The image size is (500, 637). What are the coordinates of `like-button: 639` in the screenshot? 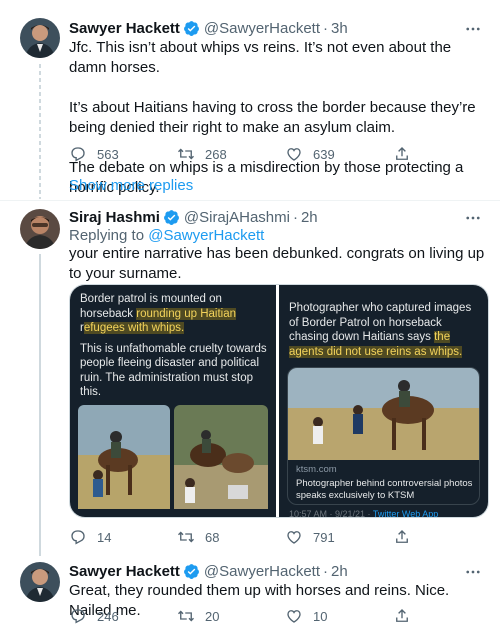 It's located at (339, 154).